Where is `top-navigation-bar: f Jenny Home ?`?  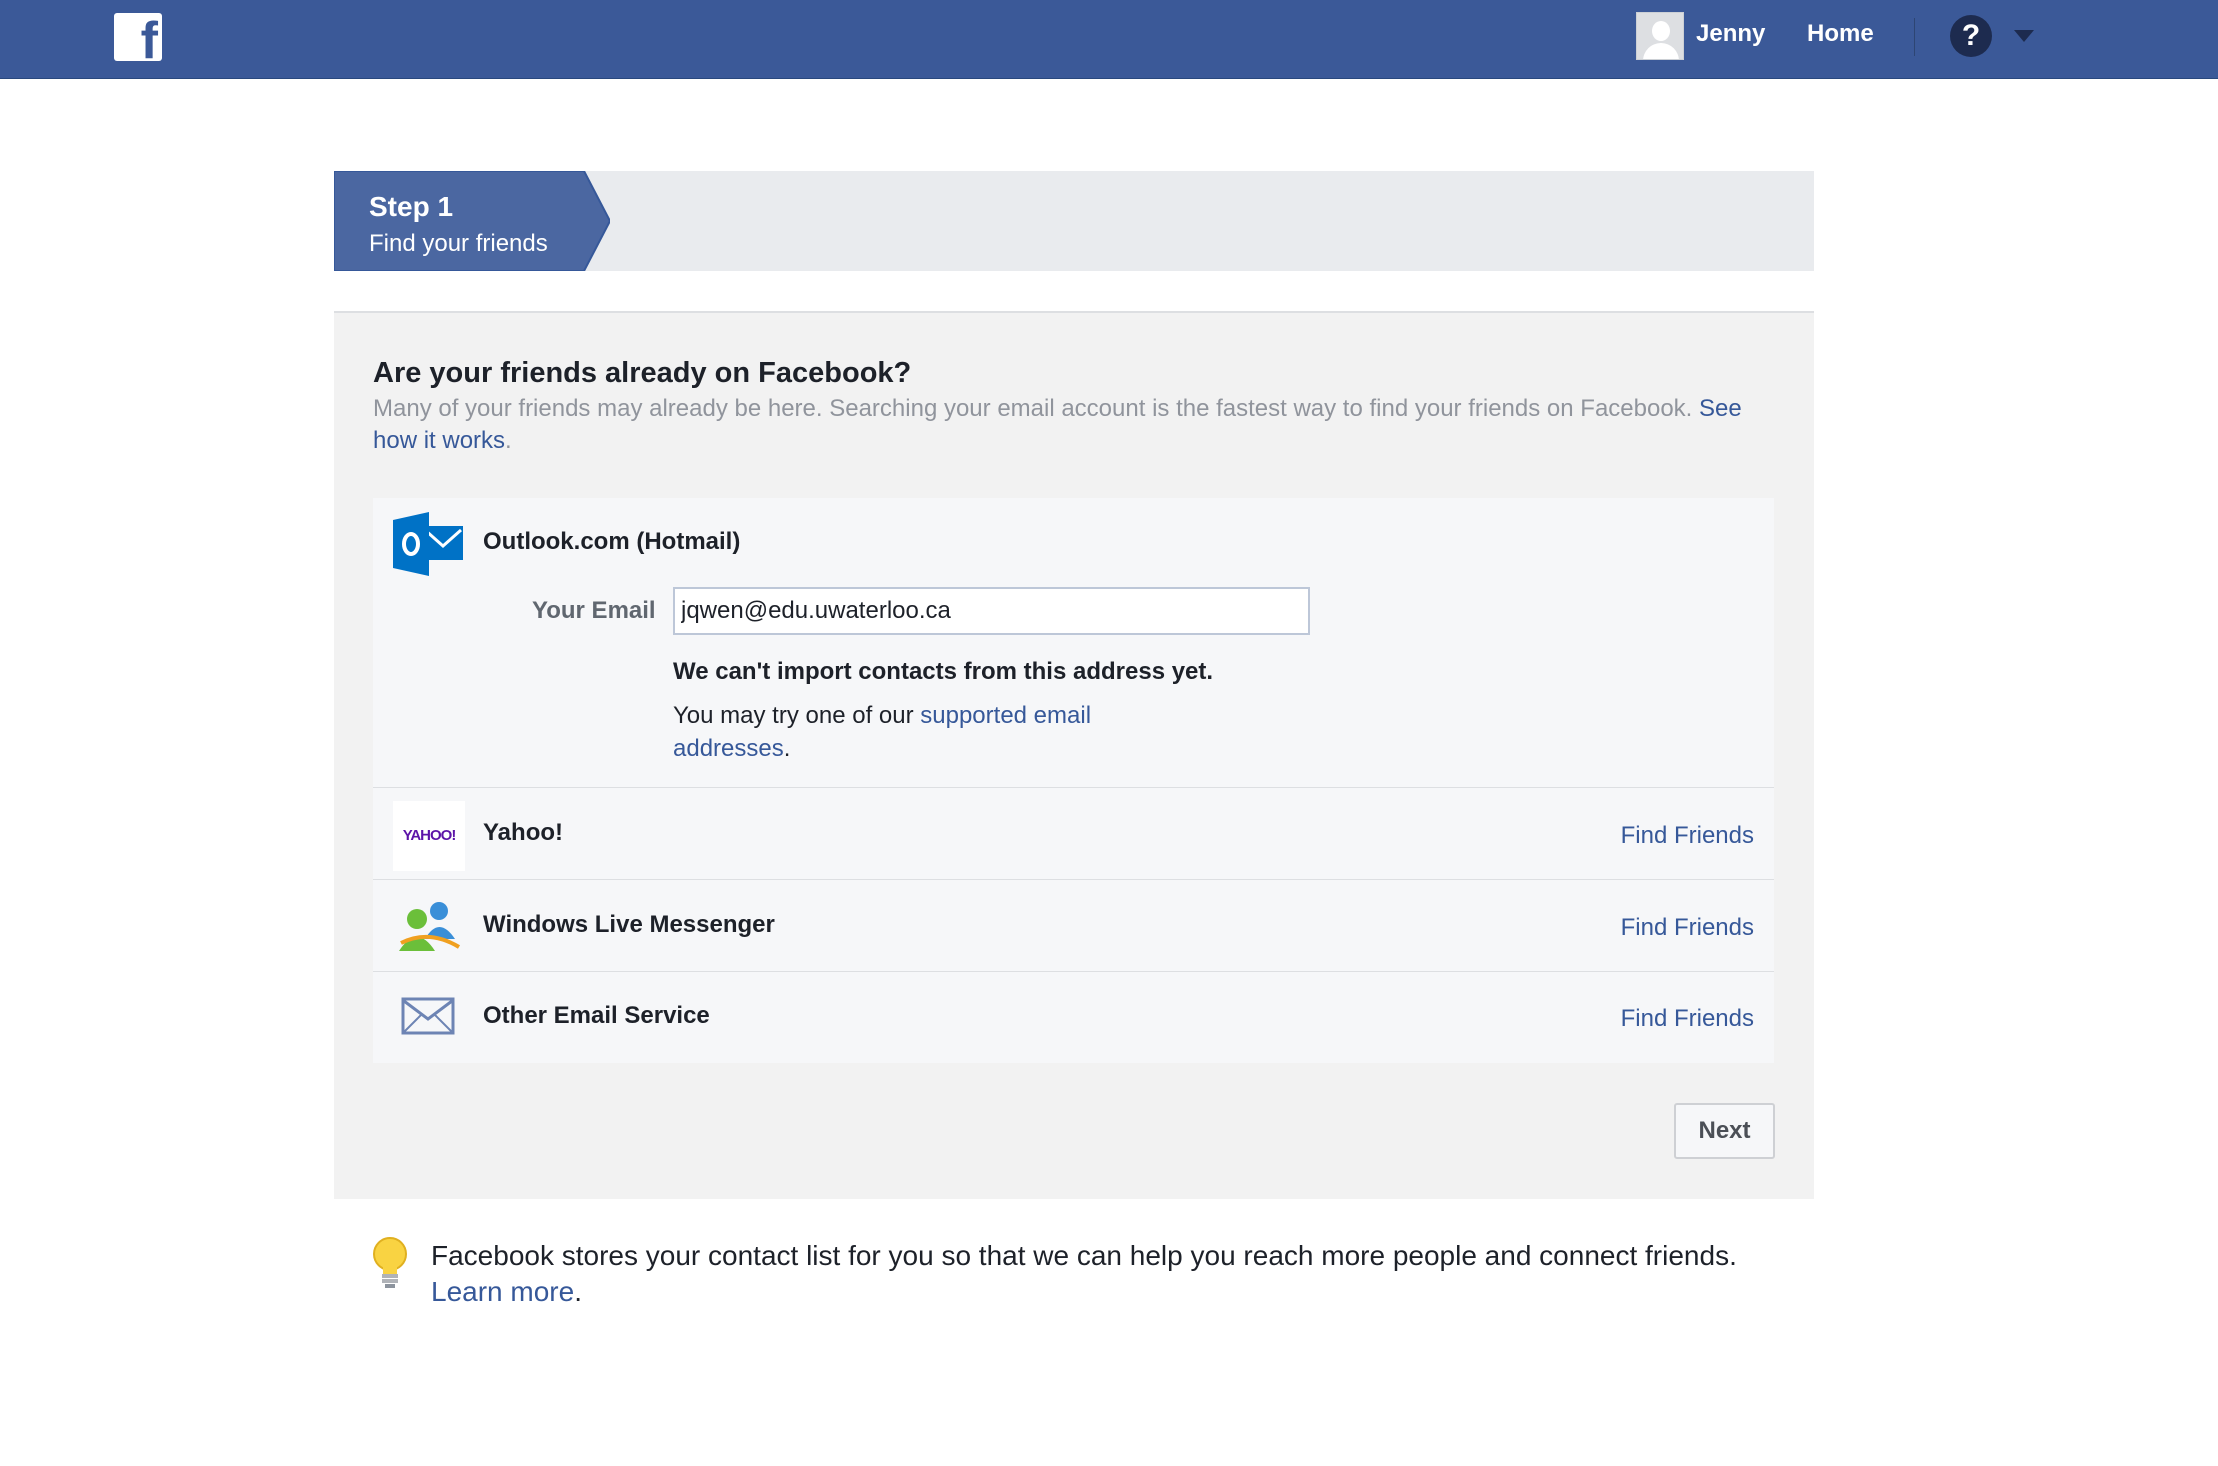
top-navigation-bar: f Jenny Home ? is located at coordinates (1109, 39).